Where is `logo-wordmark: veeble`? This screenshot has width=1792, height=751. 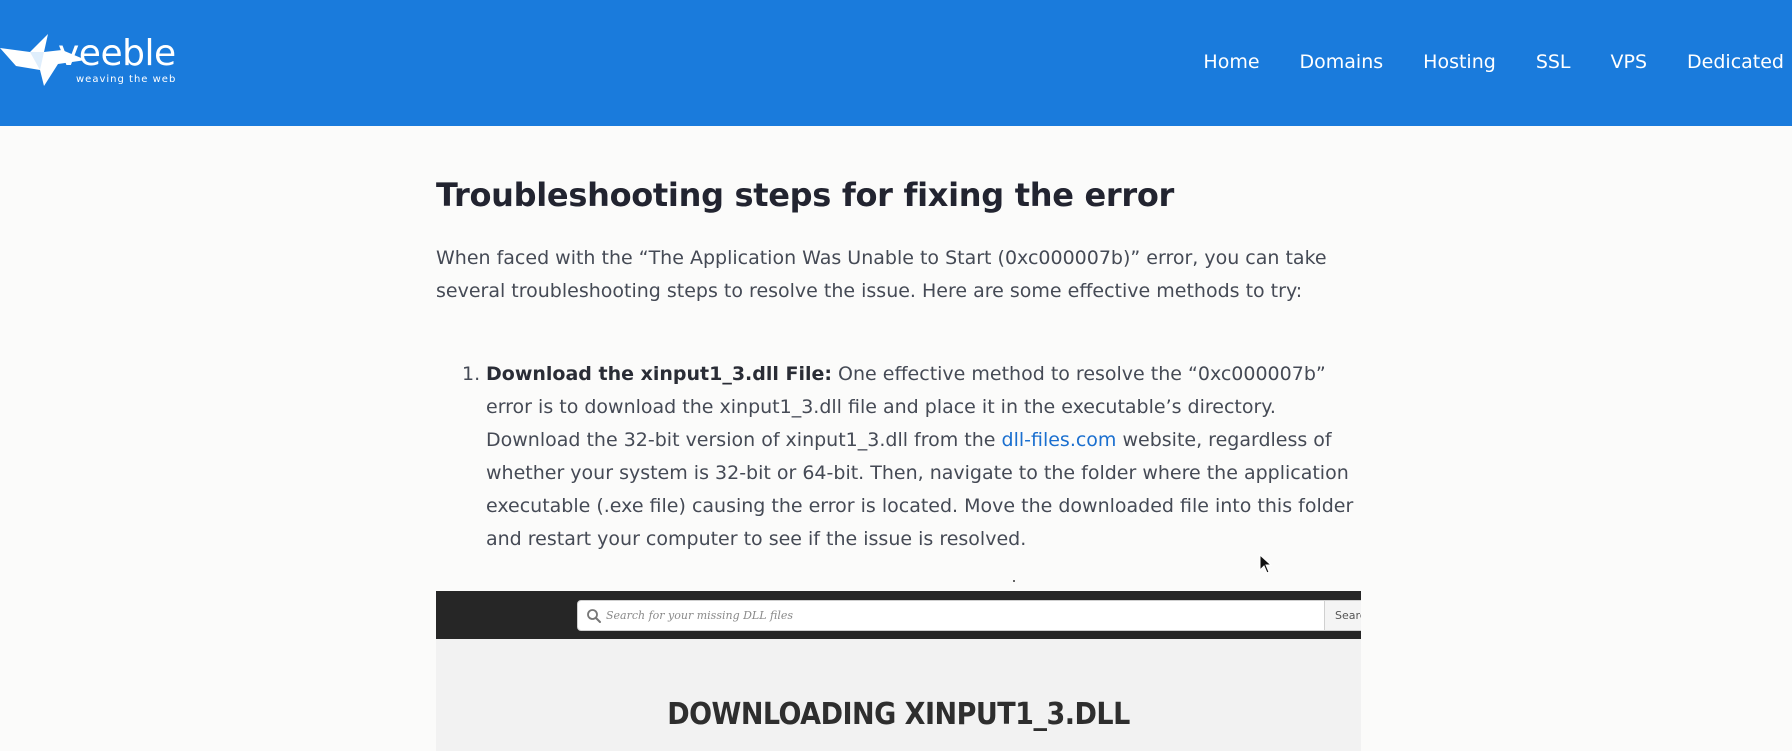 logo-wordmark: veeble is located at coordinates (117, 53).